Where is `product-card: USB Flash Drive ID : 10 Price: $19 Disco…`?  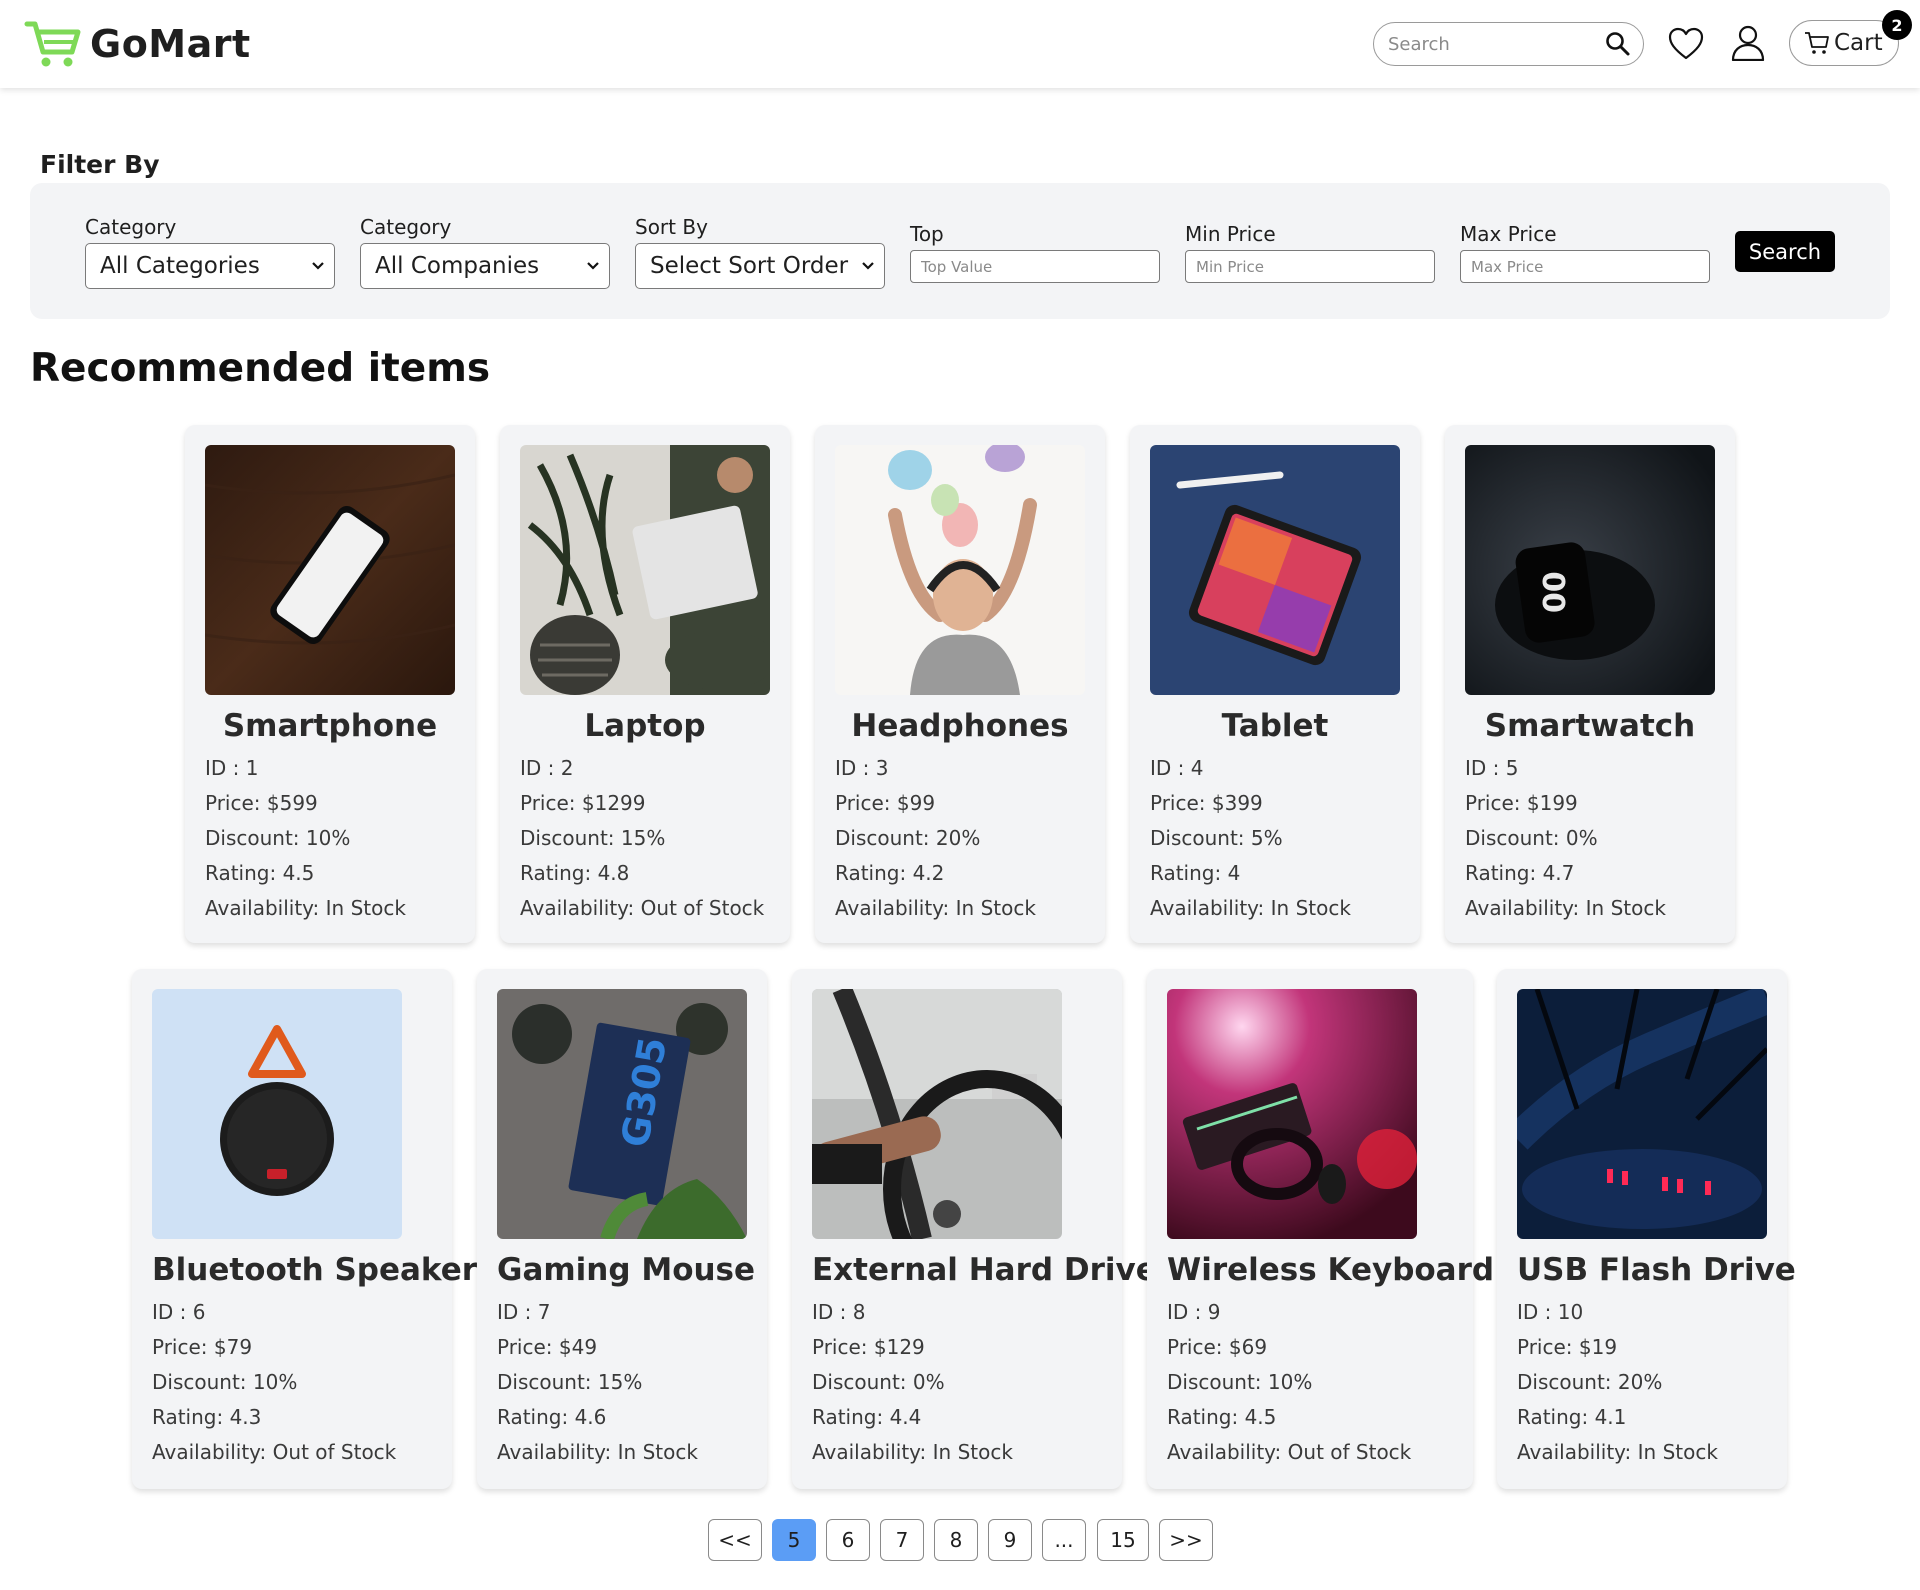
product-card: USB Flash Drive ID : 10 Price: $19 Disco… is located at coordinates (1646, 1229).